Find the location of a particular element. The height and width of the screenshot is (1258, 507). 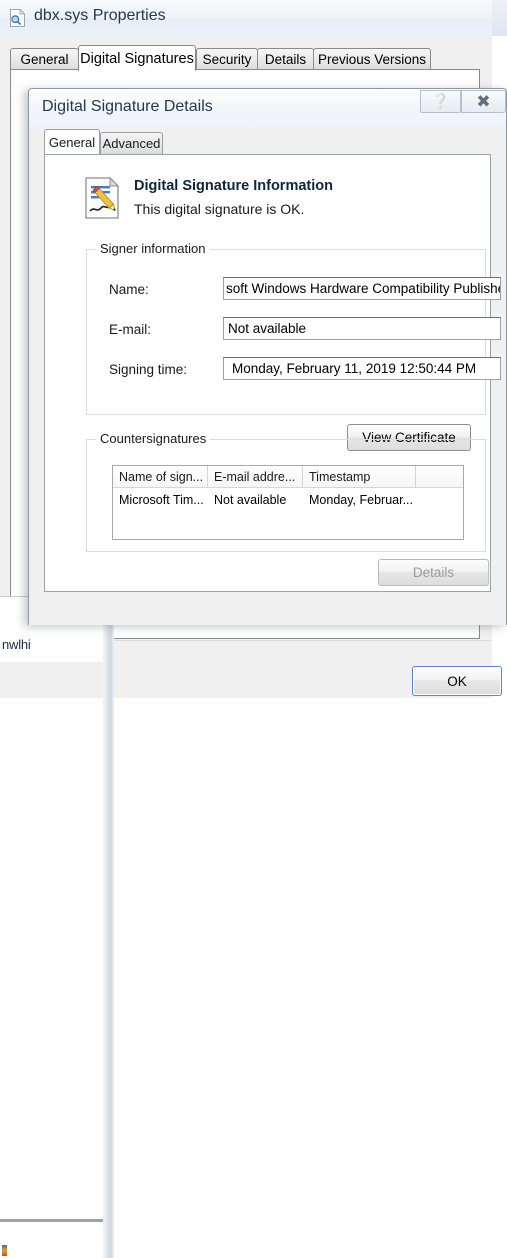

signature-info-heading: Digital Signature Information is located at coordinates (233, 186).